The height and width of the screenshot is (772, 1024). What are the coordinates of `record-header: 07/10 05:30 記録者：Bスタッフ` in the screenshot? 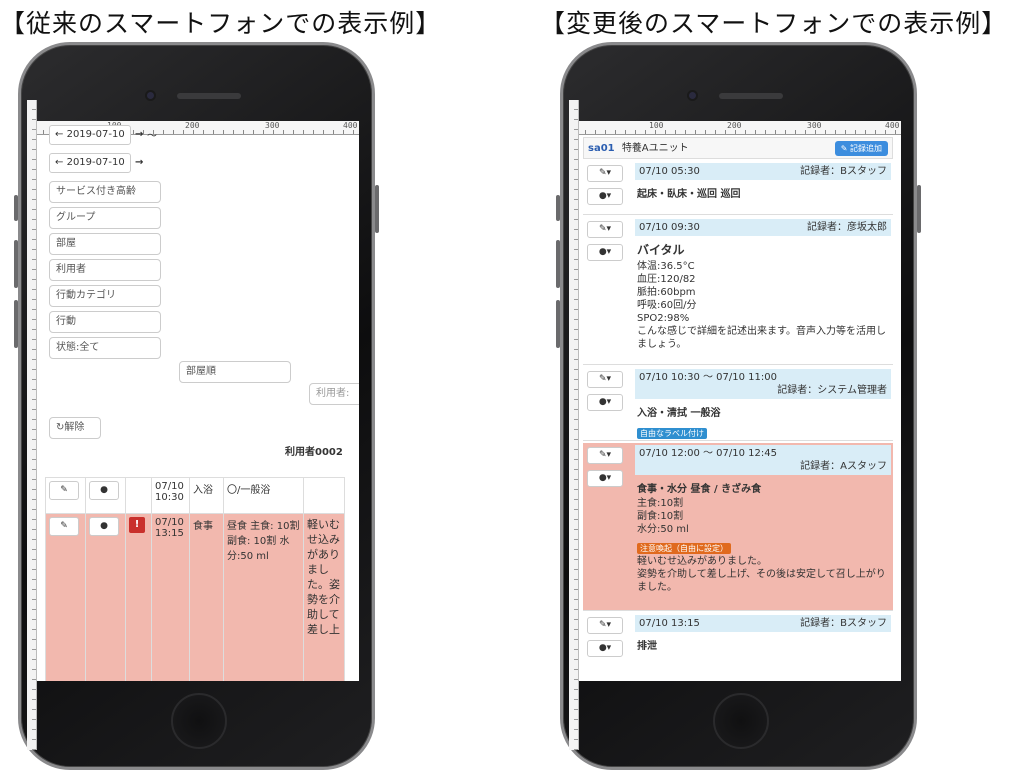 It's located at (763, 171).